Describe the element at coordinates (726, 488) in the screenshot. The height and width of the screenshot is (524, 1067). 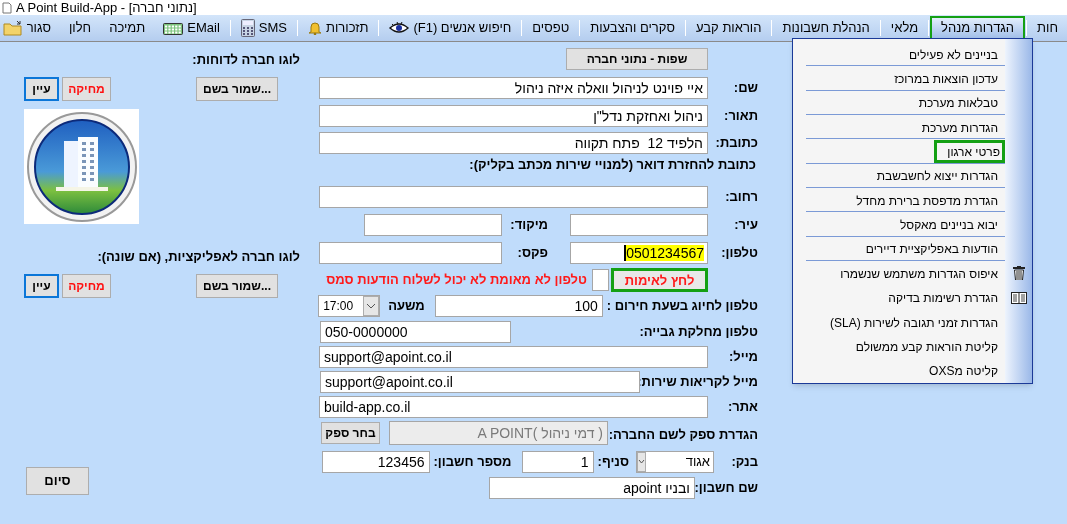
I see `field-label: שם חשבון:` at that location.